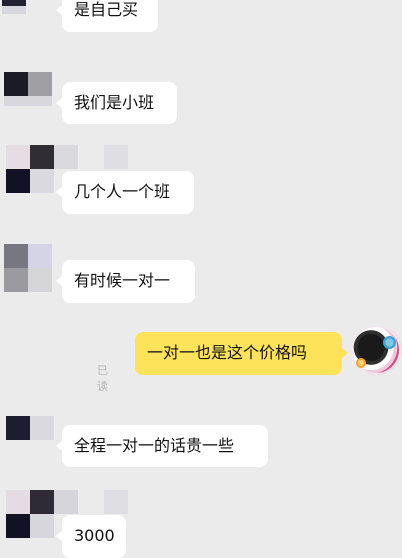 Image resolution: width=402 pixels, height=558 pixels. What do you see at coordinates (122, 191) in the screenshot?
I see `message-text: 几个人一个班` at bounding box center [122, 191].